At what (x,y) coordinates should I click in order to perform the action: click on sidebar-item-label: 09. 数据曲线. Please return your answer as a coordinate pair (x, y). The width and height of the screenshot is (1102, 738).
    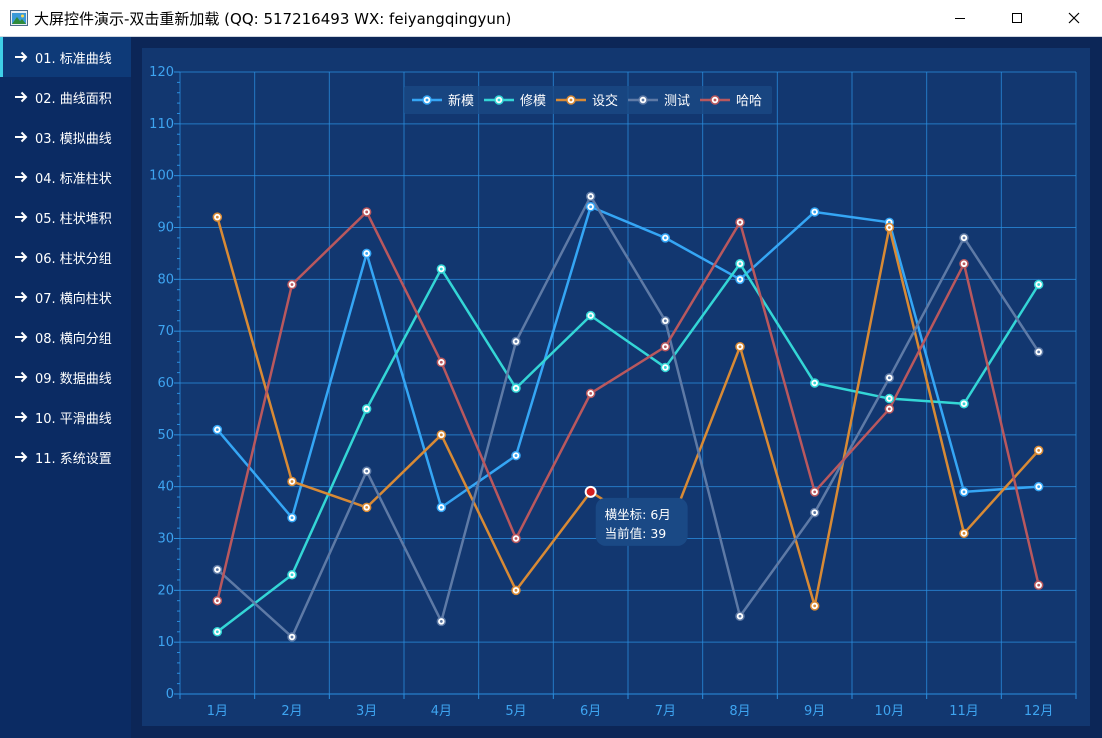
    Looking at the image, I should click on (73, 379).